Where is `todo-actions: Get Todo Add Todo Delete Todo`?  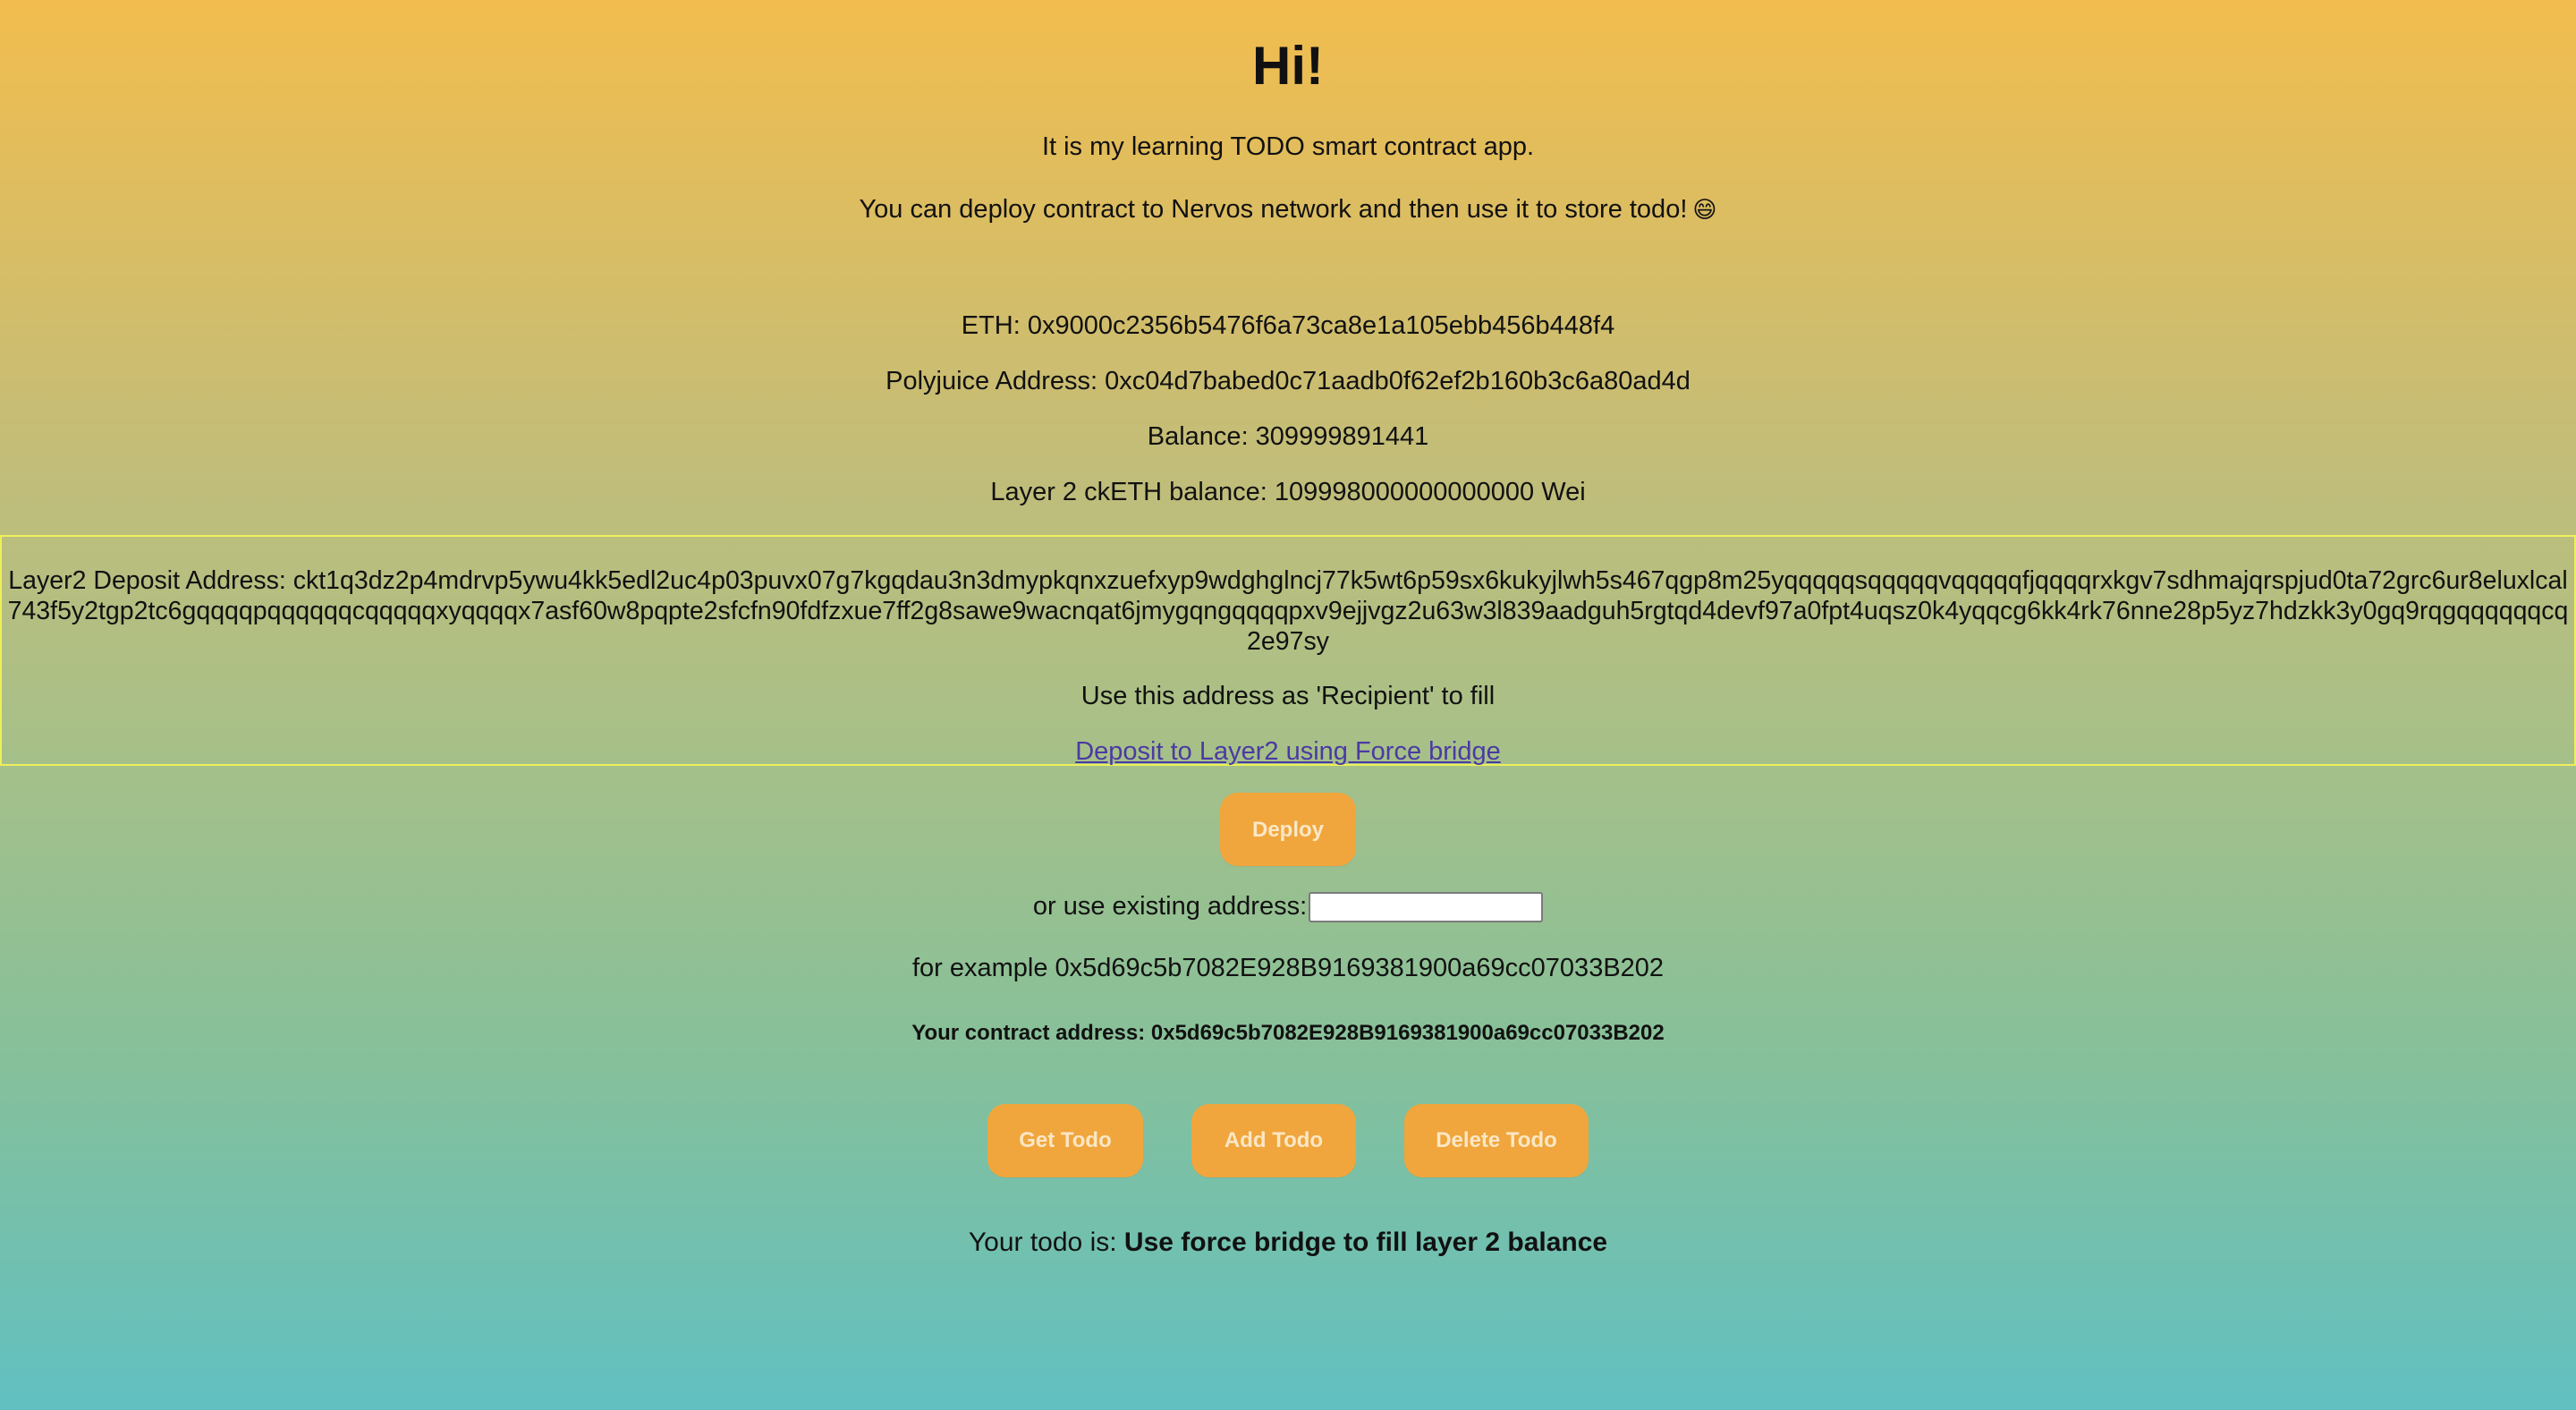 todo-actions: Get Todo Add Todo Delete Todo is located at coordinates (1288, 1141).